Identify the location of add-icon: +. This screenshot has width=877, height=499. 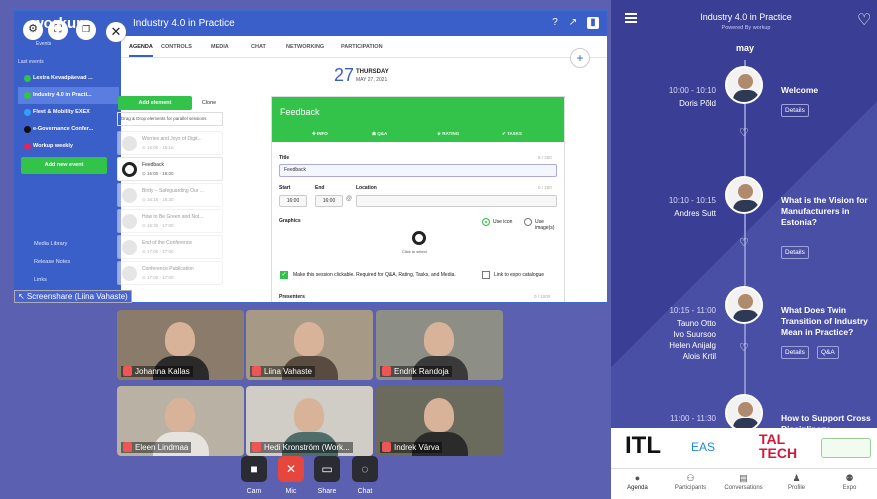
(580, 58).